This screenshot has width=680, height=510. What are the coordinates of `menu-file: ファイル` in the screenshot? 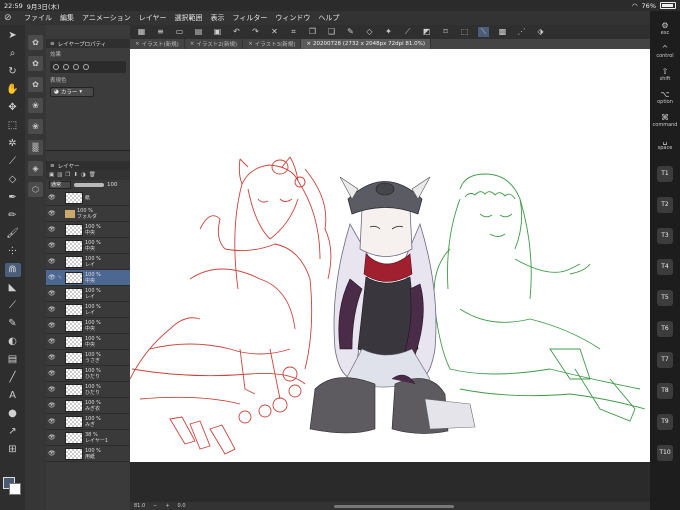 It's located at (38, 18).